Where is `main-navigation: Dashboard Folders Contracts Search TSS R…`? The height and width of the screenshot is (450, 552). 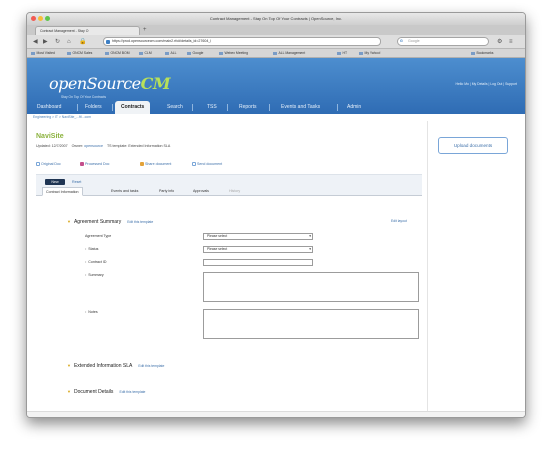 main-navigation: Dashboard Folders Contracts Search TSS R… is located at coordinates (276, 107).